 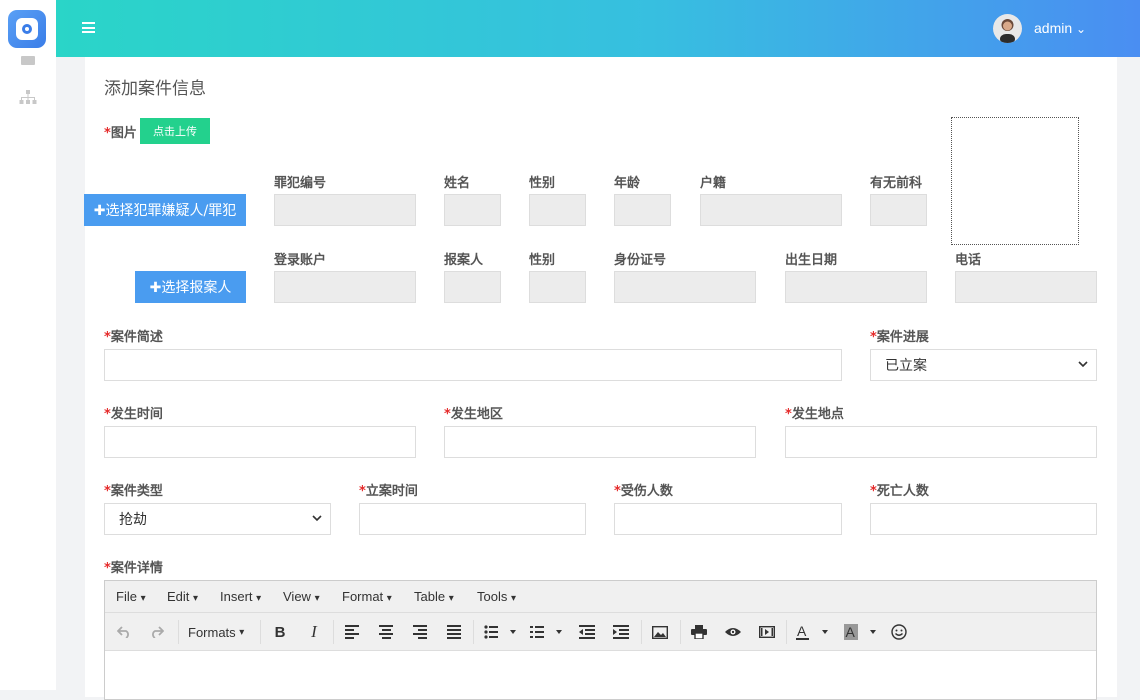 What do you see at coordinates (345, 210) in the screenshot?
I see `criminal-id-field` at bounding box center [345, 210].